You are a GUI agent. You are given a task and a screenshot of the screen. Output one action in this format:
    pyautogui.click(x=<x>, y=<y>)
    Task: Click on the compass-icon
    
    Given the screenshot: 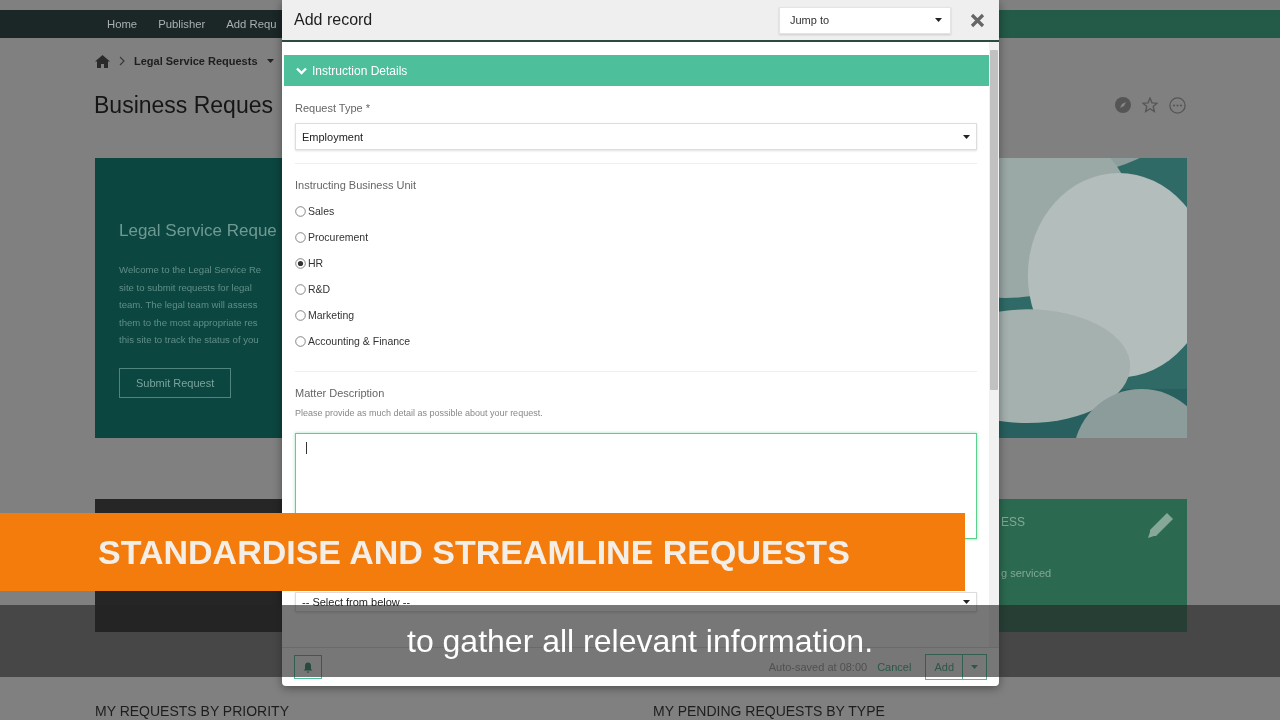 What is the action you would take?
    pyautogui.click(x=1123, y=105)
    